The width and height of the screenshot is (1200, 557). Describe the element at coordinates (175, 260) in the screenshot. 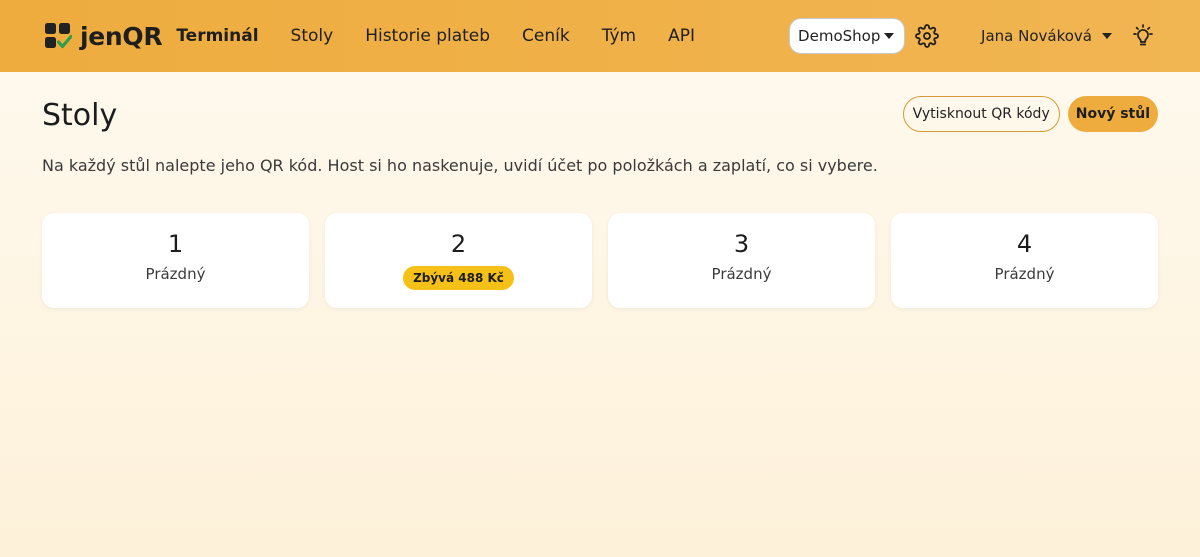

I see `table-card: 1 Prázdný` at that location.